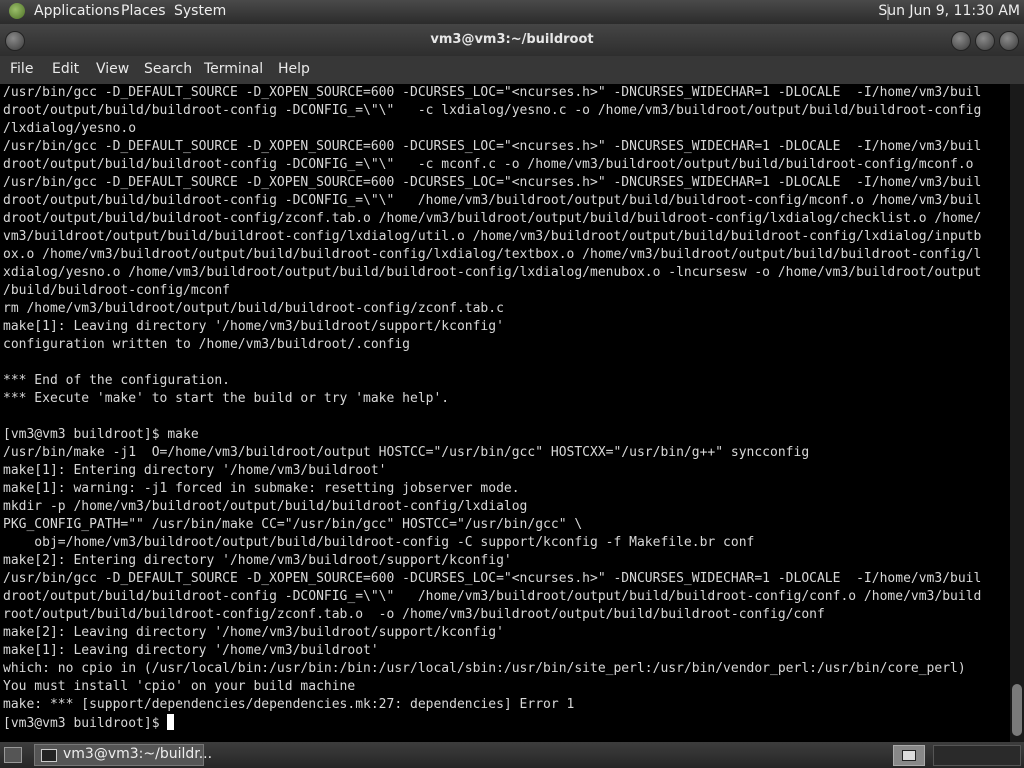  What do you see at coordinates (65, 69) in the screenshot?
I see `menu-edit: Edit` at bounding box center [65, 69].